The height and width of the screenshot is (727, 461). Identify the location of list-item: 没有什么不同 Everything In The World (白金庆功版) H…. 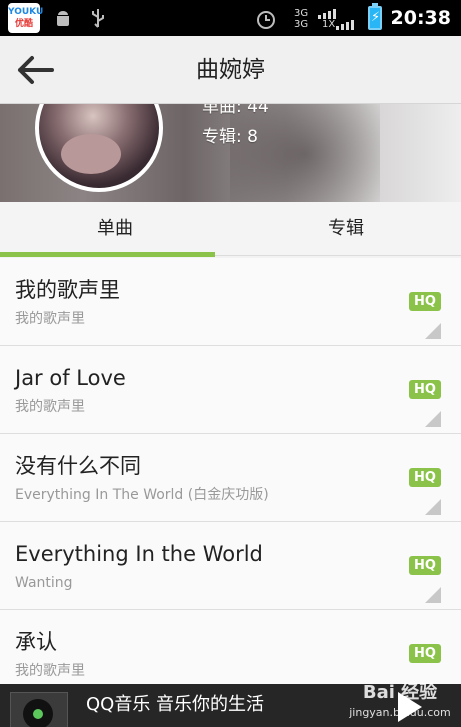
(230, 478).